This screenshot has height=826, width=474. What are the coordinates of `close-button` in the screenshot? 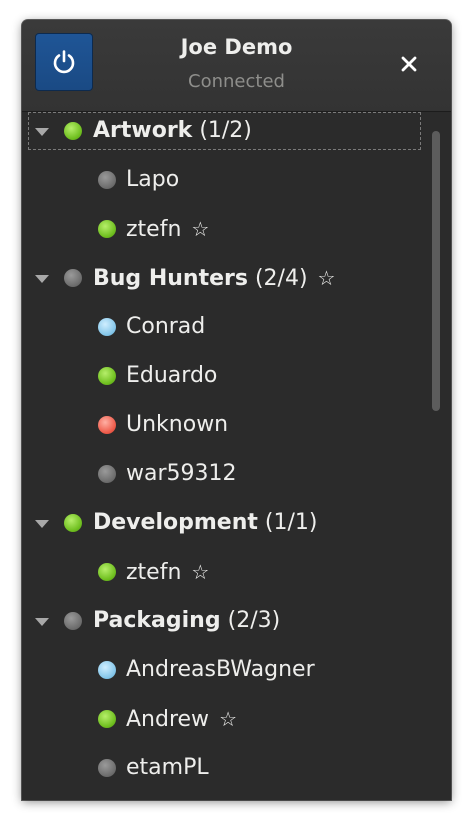 It's located at (409, 64).